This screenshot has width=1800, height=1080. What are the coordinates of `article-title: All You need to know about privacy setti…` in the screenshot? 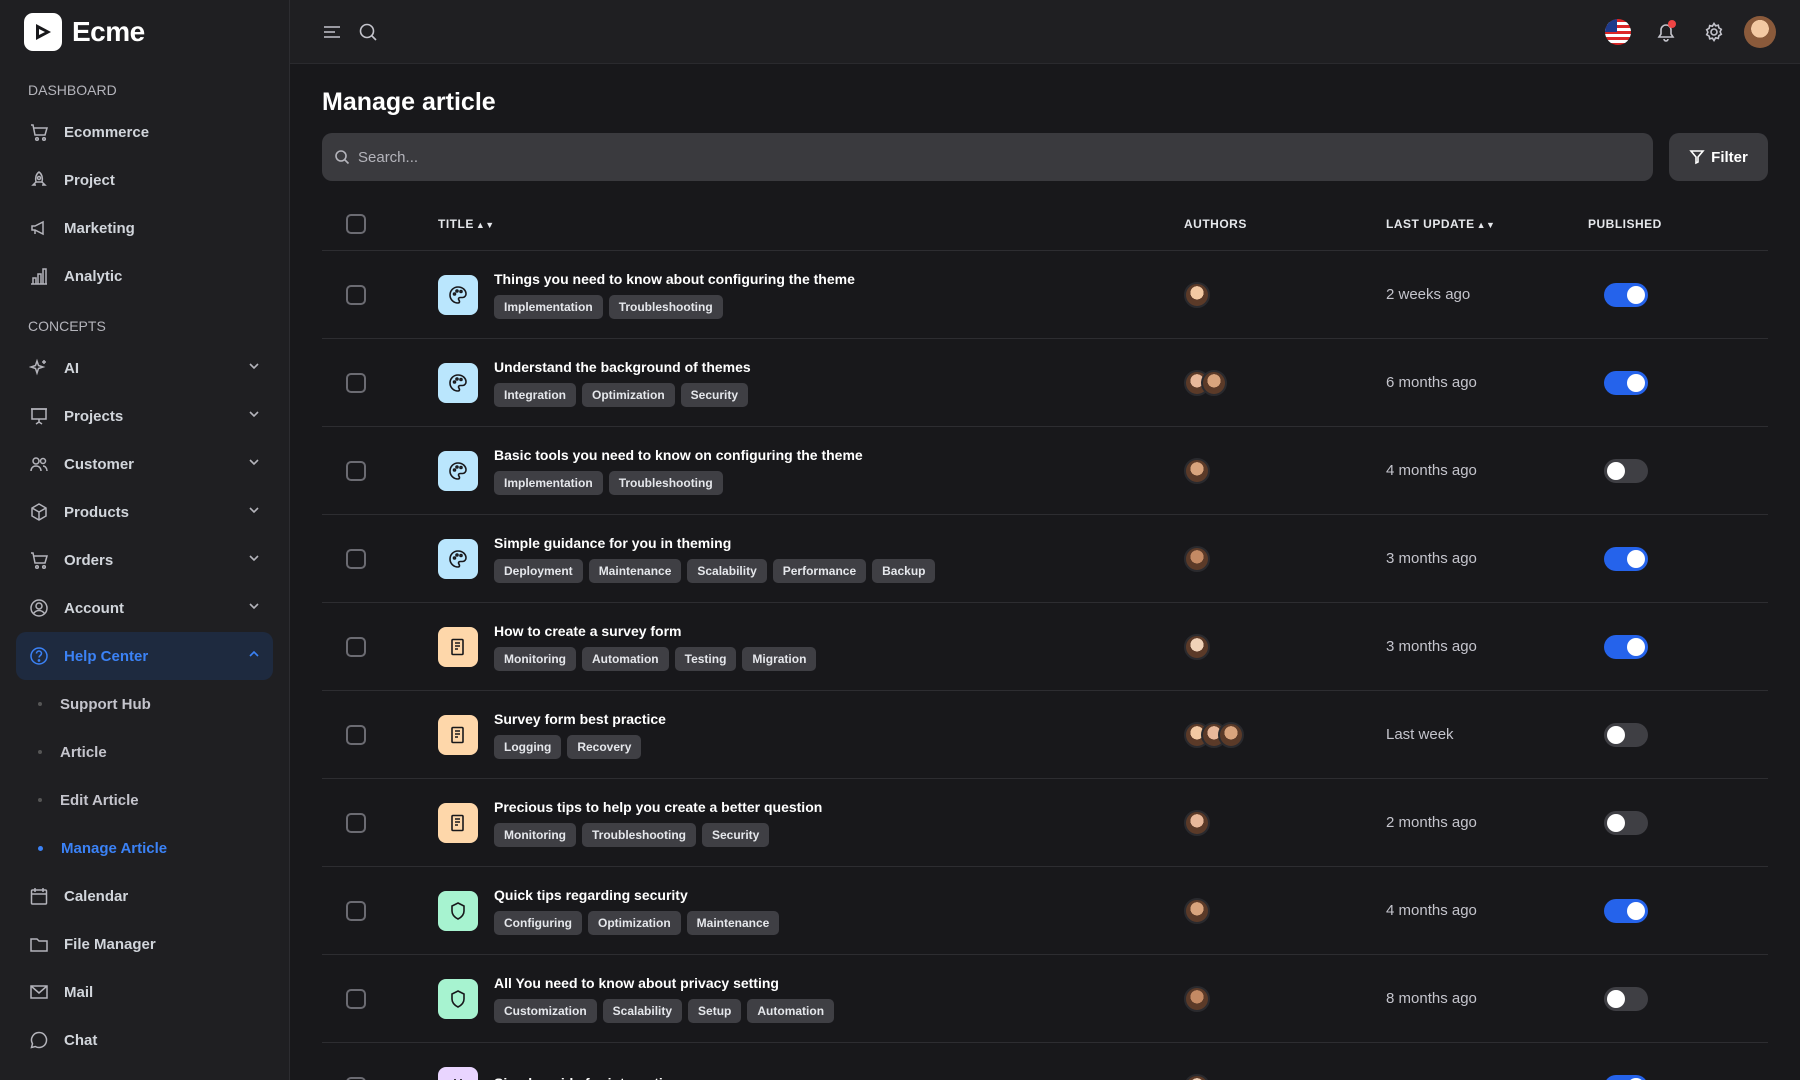 It's located at (664, 983).